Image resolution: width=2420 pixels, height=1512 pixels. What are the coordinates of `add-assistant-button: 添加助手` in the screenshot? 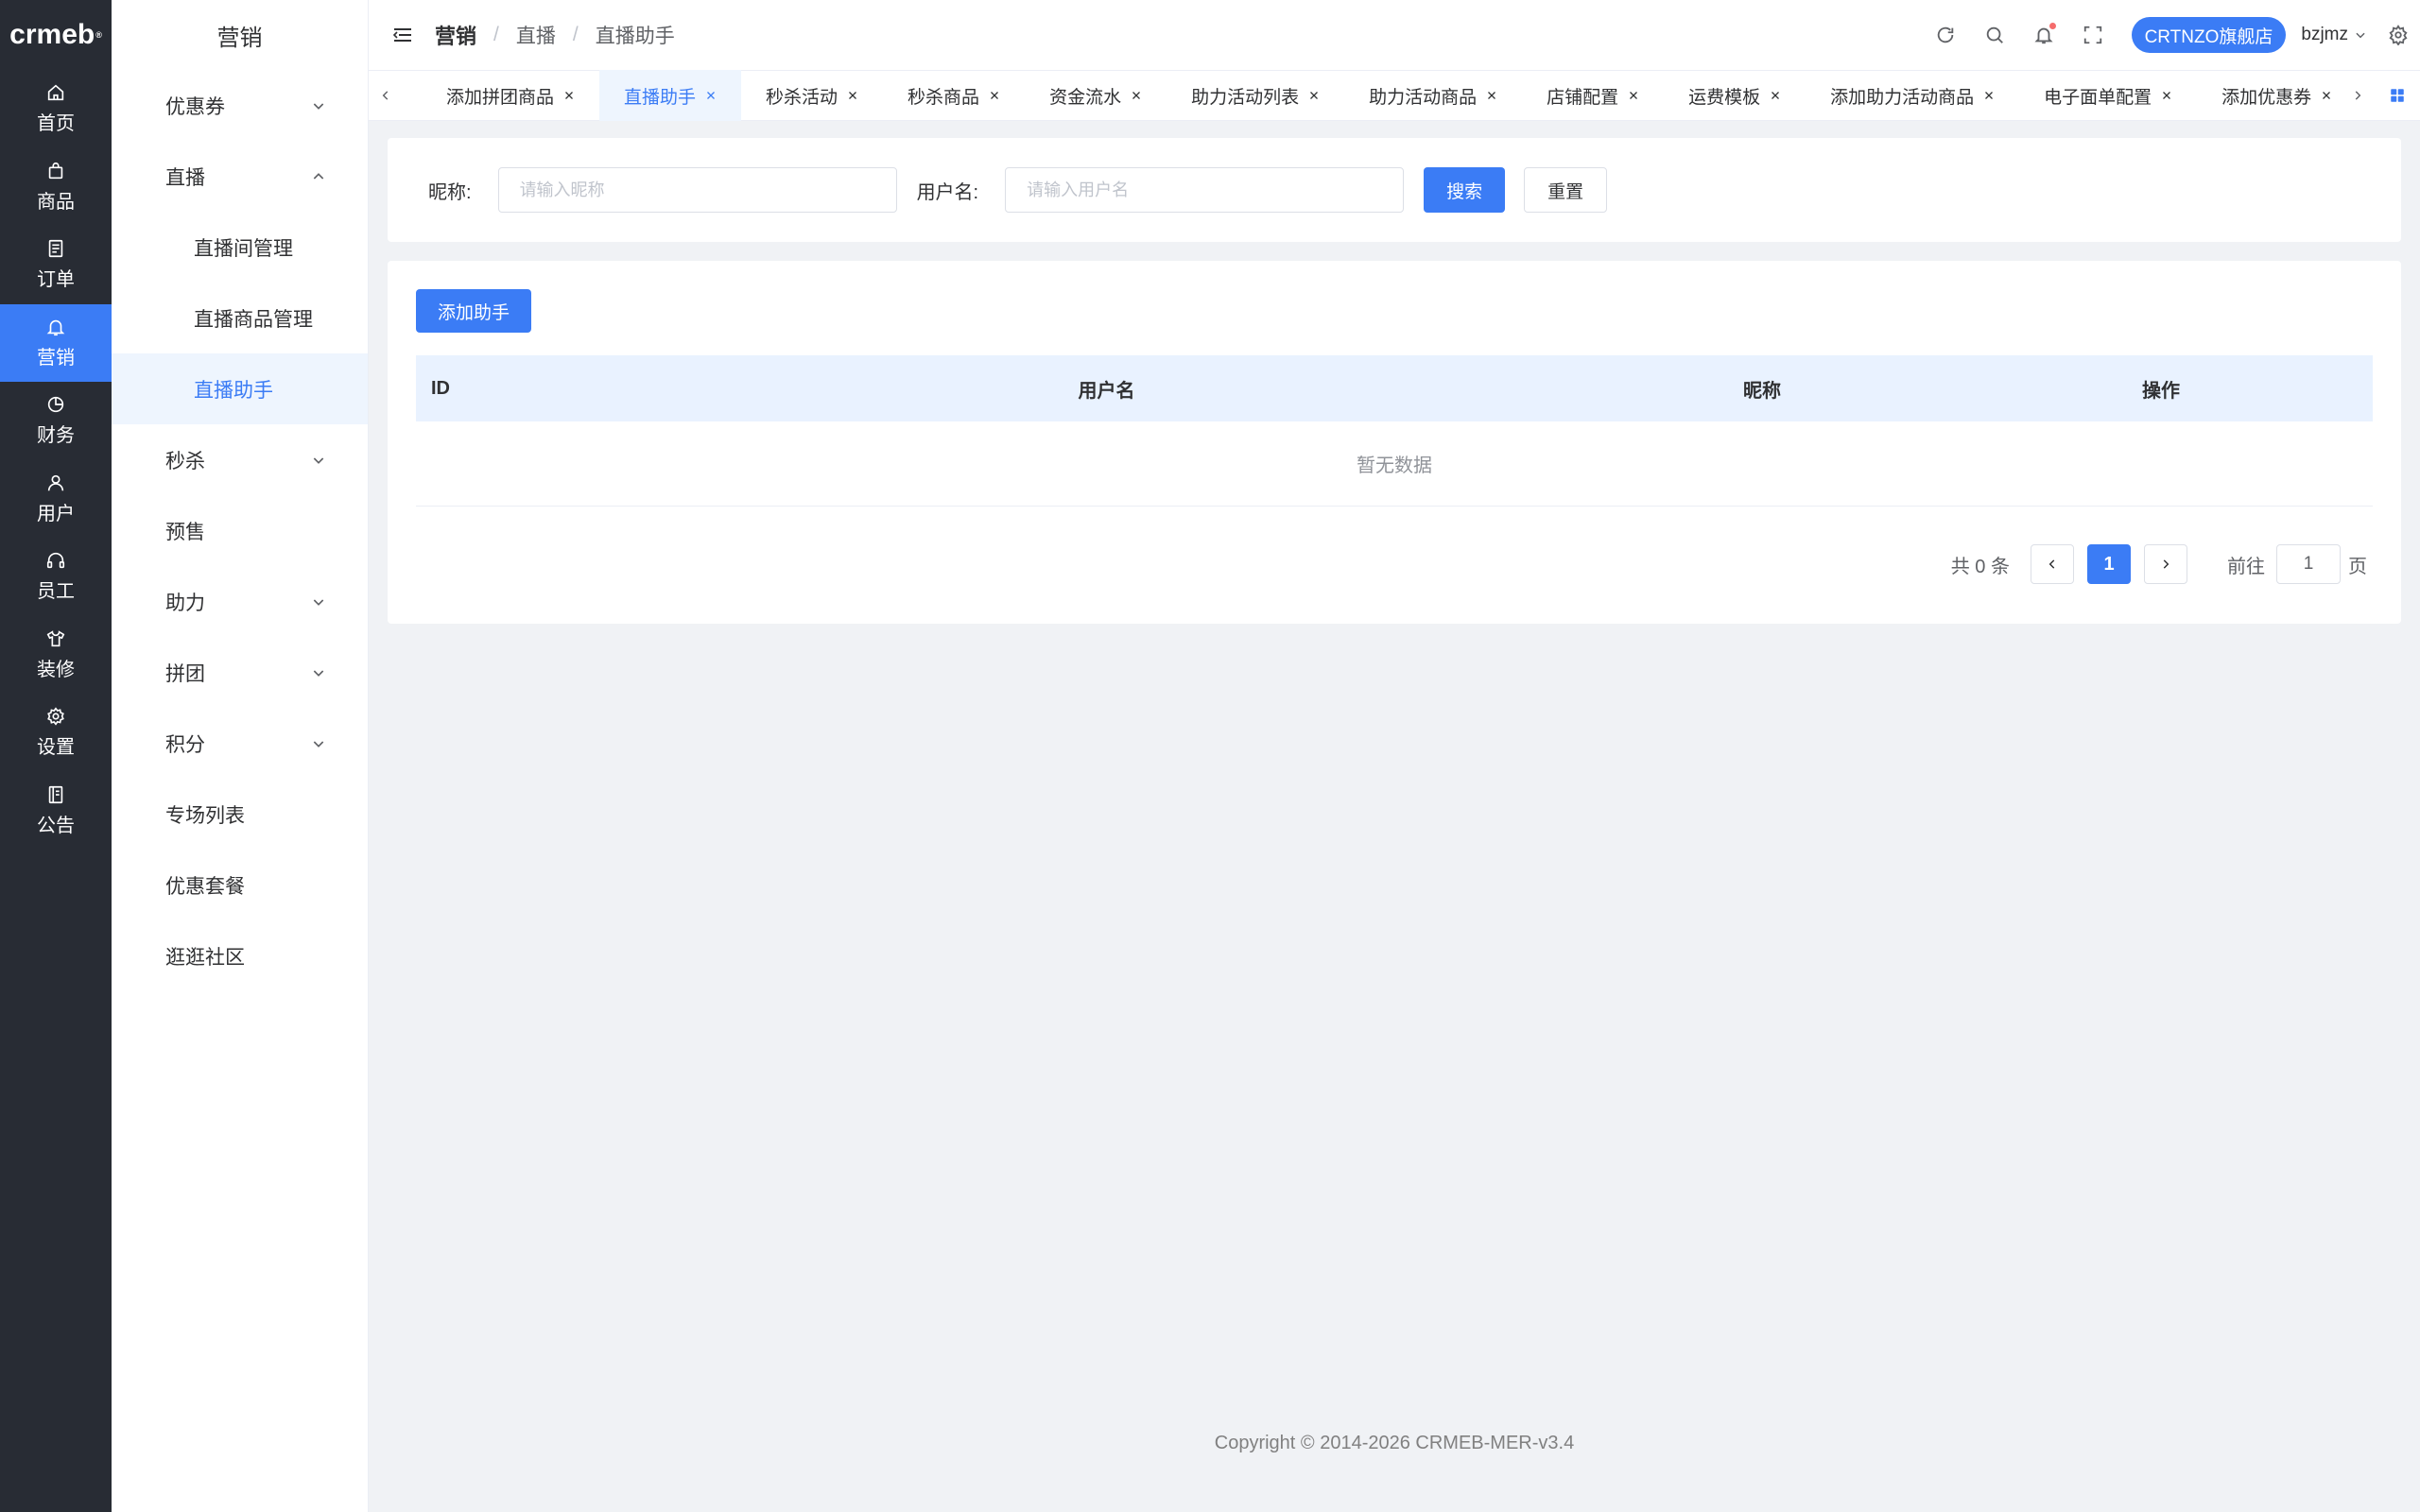 It's located at (474, 311).